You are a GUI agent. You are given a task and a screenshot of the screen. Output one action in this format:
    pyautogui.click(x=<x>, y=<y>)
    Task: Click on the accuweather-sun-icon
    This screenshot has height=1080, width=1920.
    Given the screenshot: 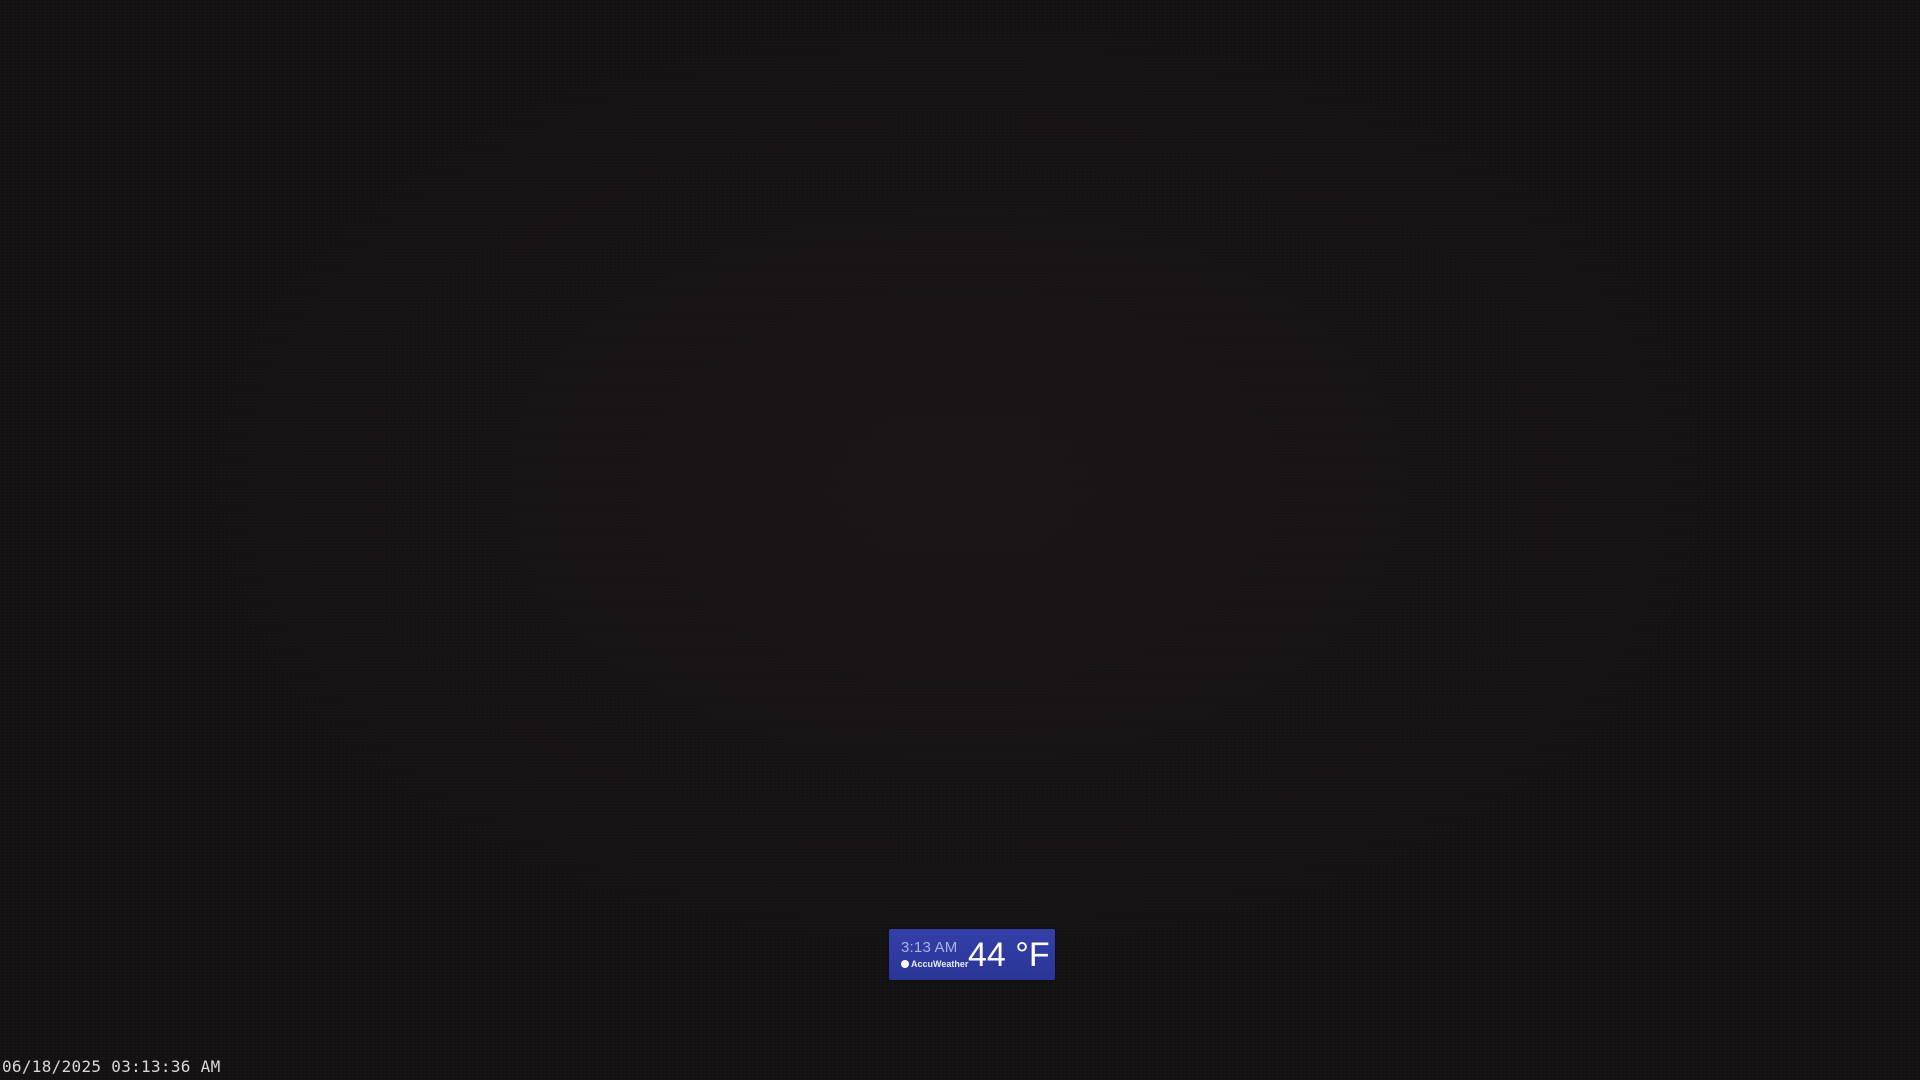 What is the action you would take?
    pyautogui.click(x=905, y=964)
    